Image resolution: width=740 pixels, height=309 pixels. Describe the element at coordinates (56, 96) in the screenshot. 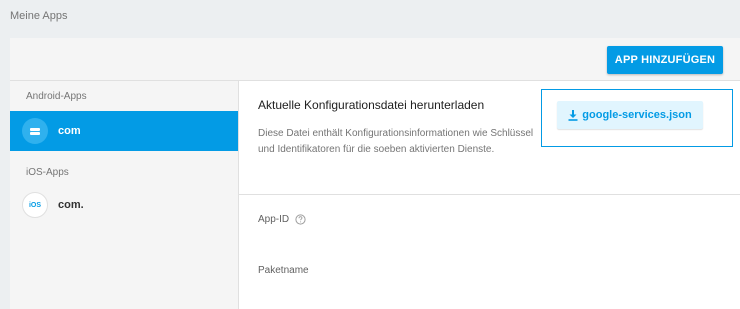

I see `android-apps-heading: Android-Apps` at that location.